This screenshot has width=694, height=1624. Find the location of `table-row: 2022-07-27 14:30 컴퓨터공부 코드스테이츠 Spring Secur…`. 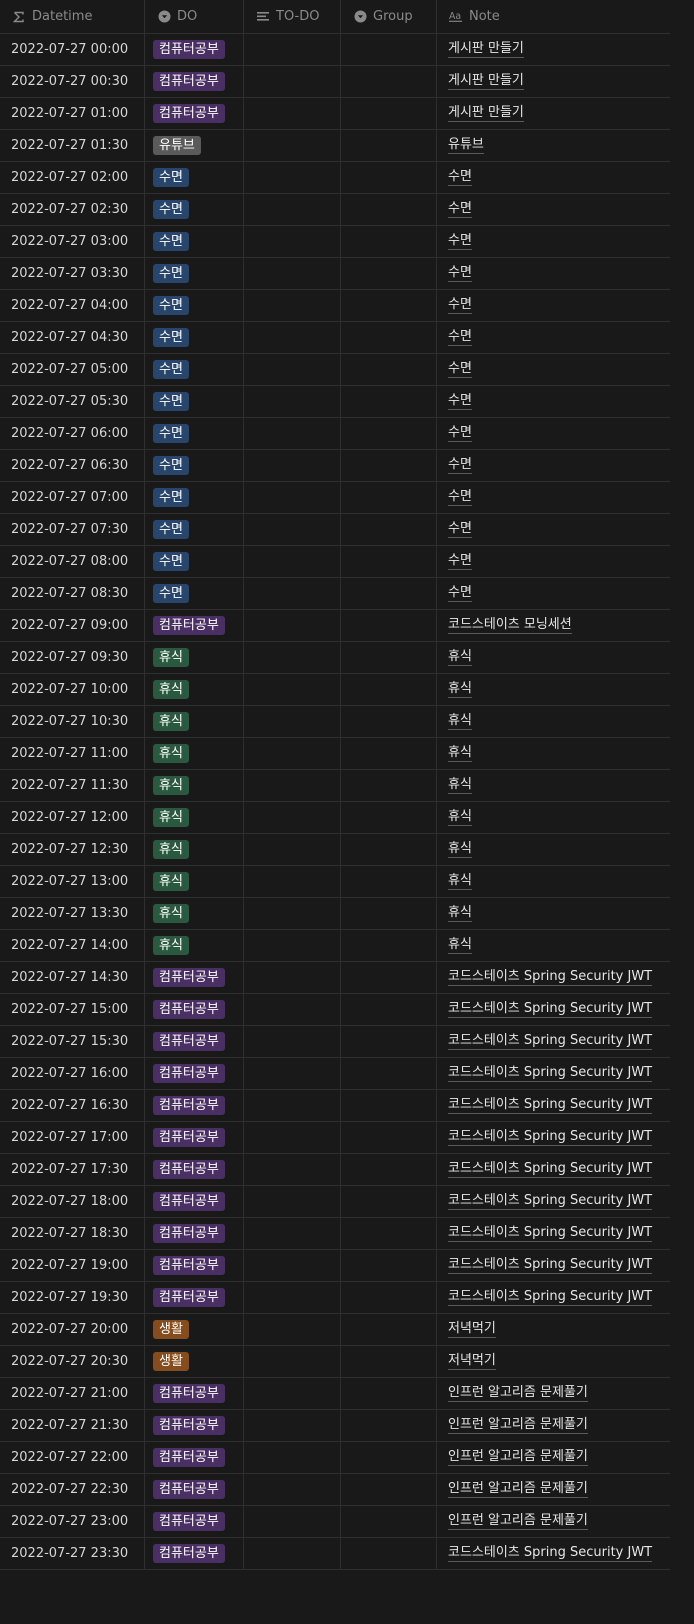

table-row: 2022-07-27 14:30 컴퓨터공부 코드스테이츠 Spring Secur… is located at coordinates (335, 978).